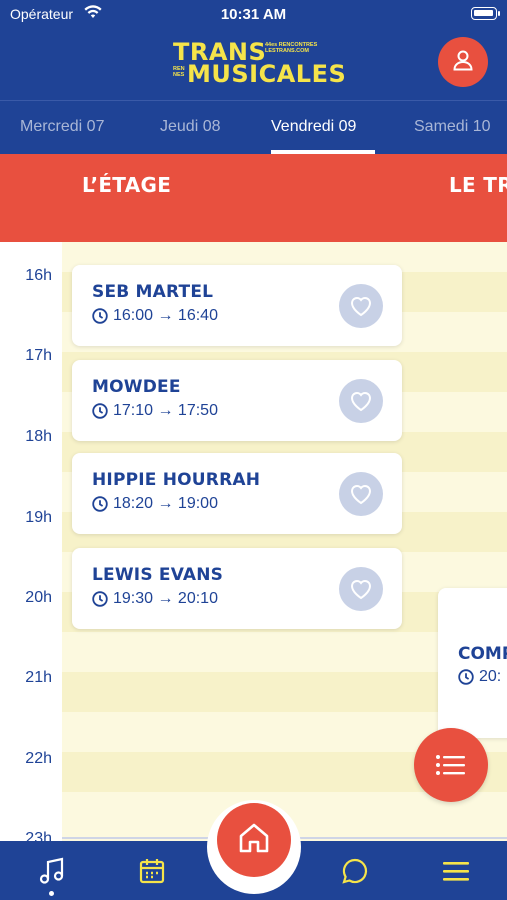  What do you see at coordinates (38, 275) in the screenshot?
I see `hour-label: 16h` at bounding box center [38, 275].